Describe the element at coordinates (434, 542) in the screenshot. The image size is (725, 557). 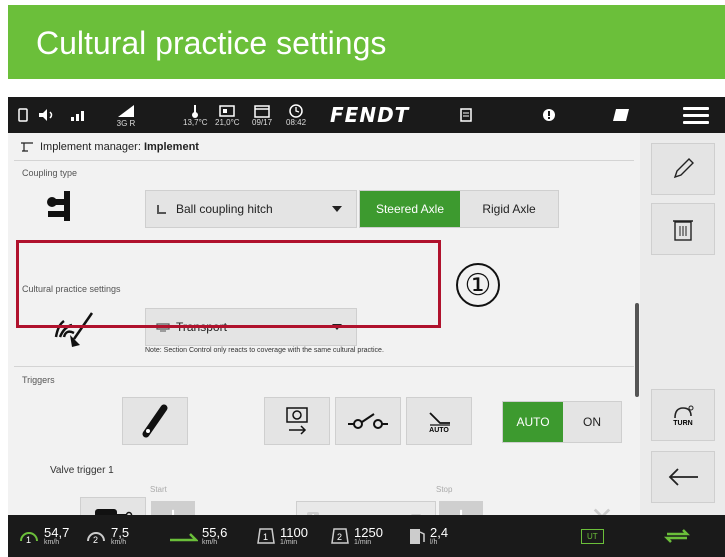
I see `fuel-unit: l/h` at that location.